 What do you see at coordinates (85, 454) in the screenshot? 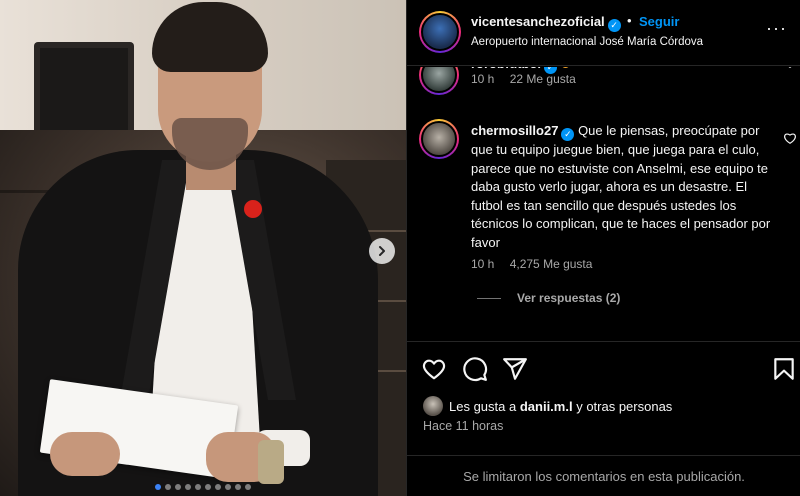
I see `photo-hand-left` at bounding box center [85, 454].